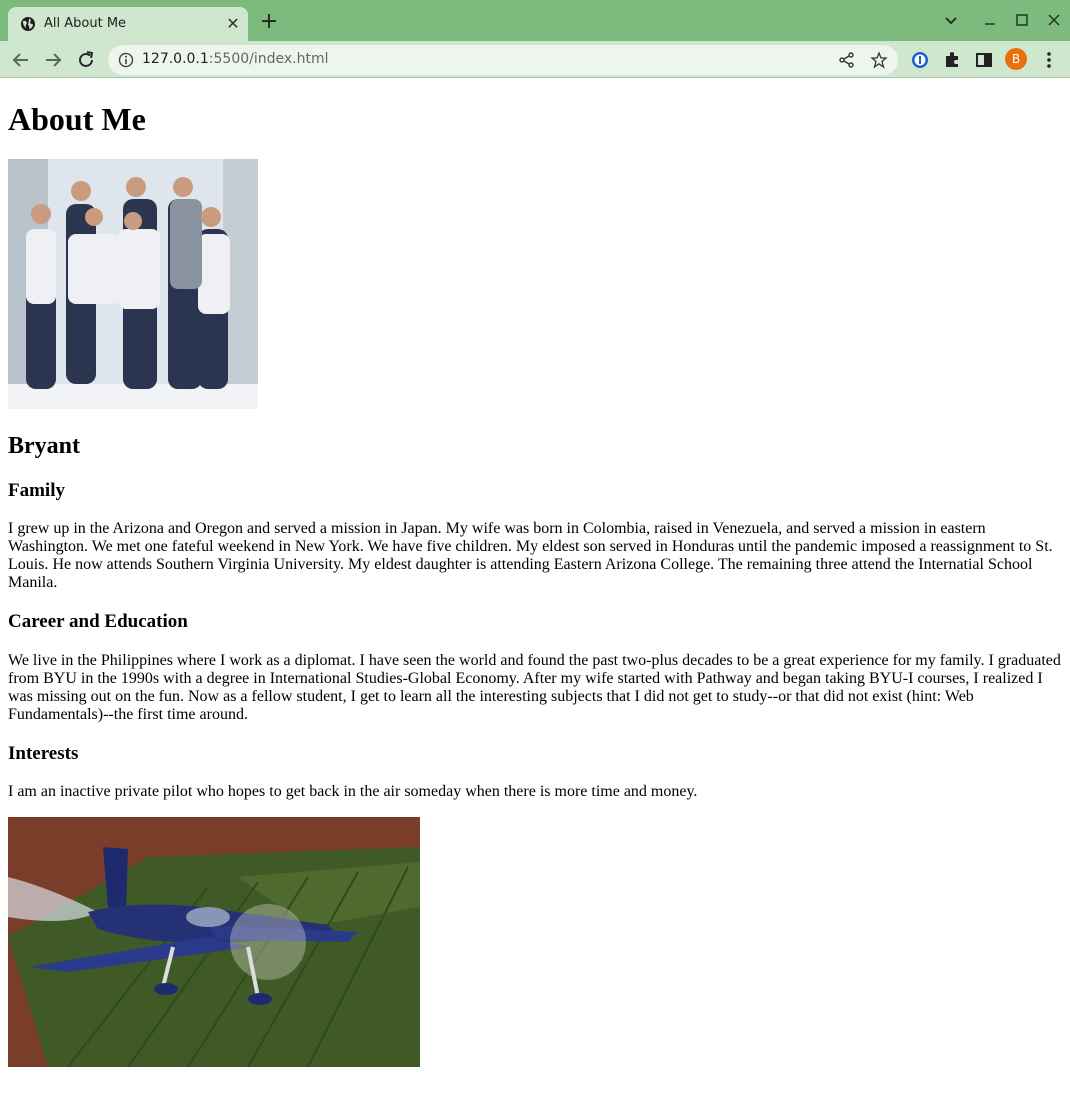 The image size is (1070, 1114). I want to click on site-info-icon, so click(126, 60).